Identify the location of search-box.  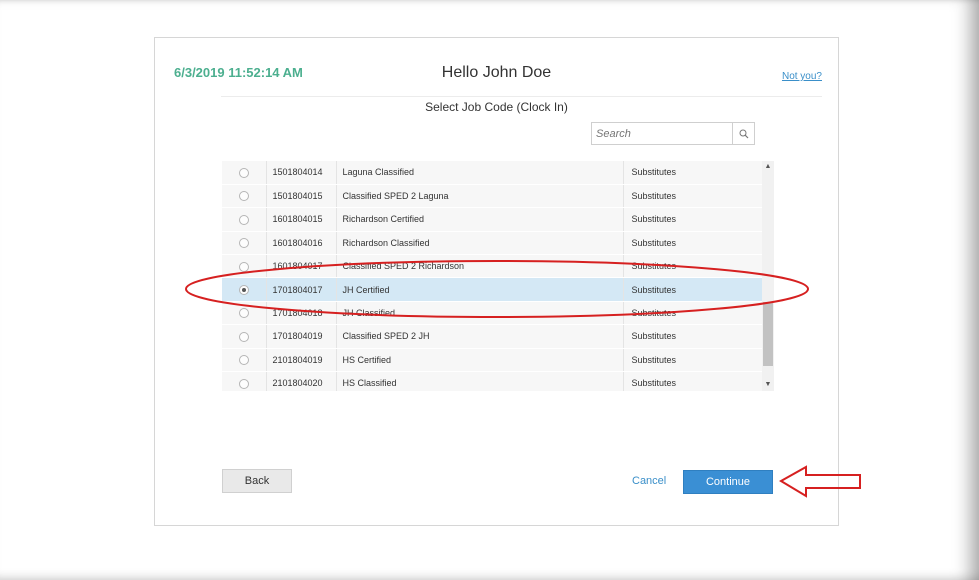
(673, 133).